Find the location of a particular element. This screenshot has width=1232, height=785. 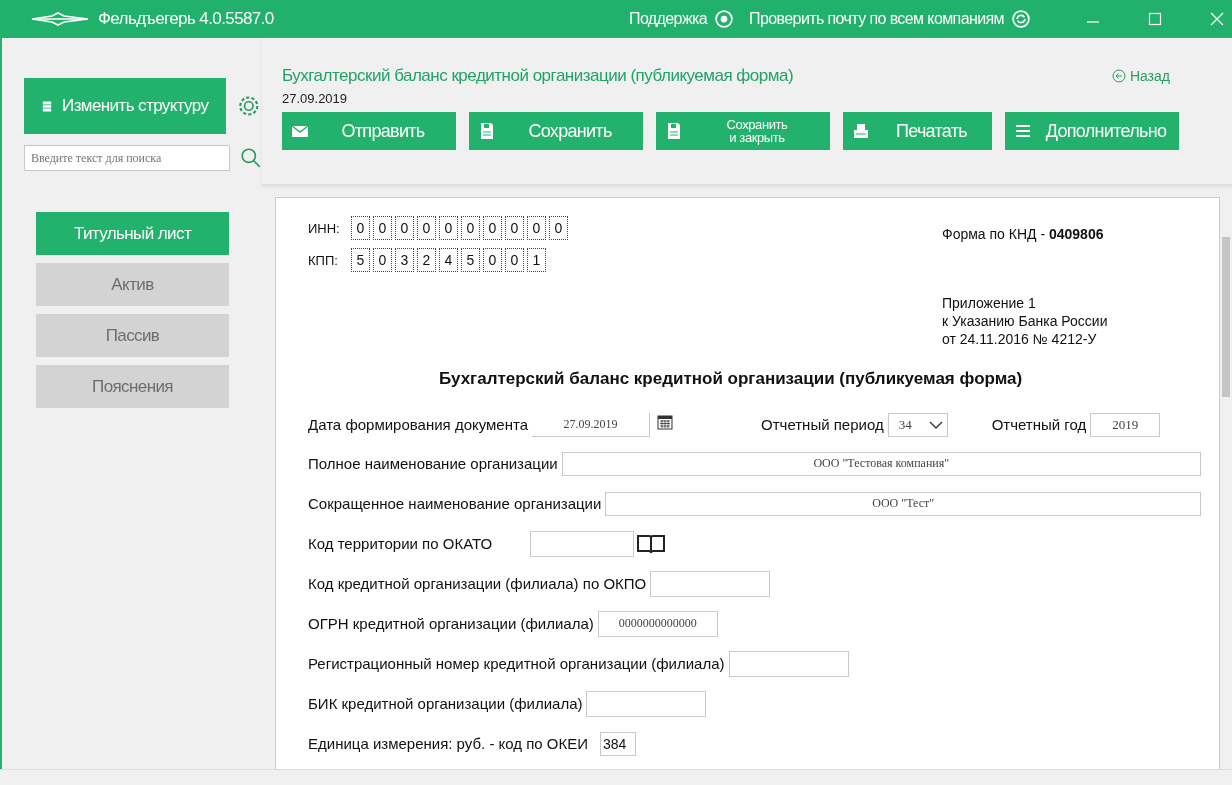

app-title: Фельдъегерь 4.0.5587.0 is located at coordinates (186, 19).